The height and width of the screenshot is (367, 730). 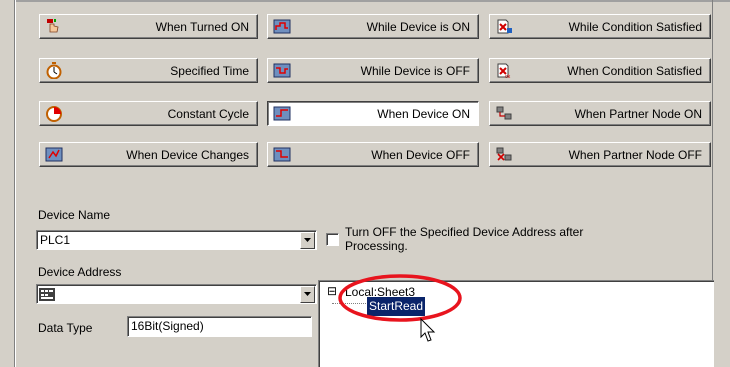 I want to click on device-address-label: Device Address, so click(x=80, y=272).